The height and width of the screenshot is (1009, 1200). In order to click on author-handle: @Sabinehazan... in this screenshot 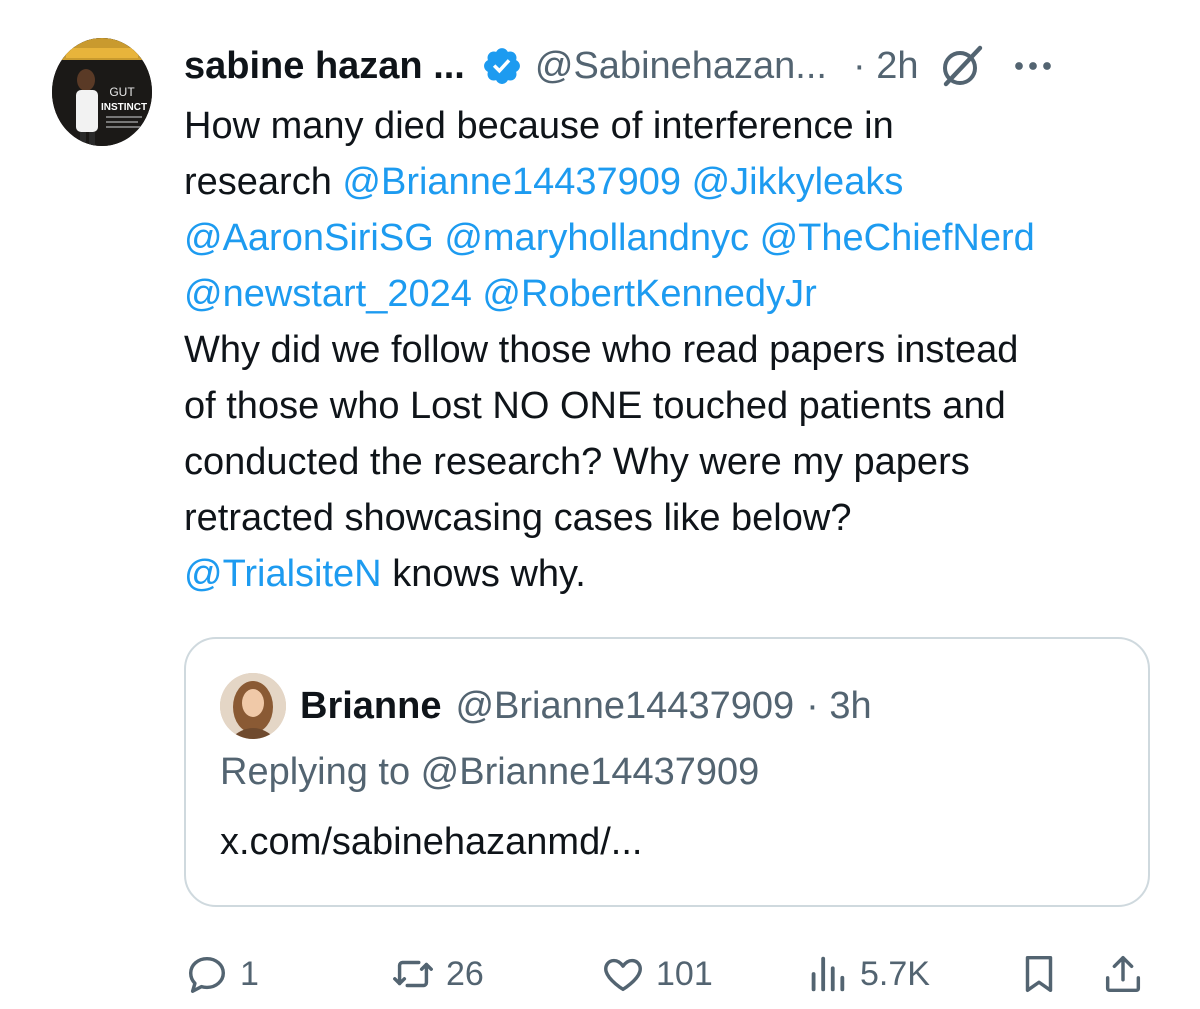, I will do `click(681, 66)`.